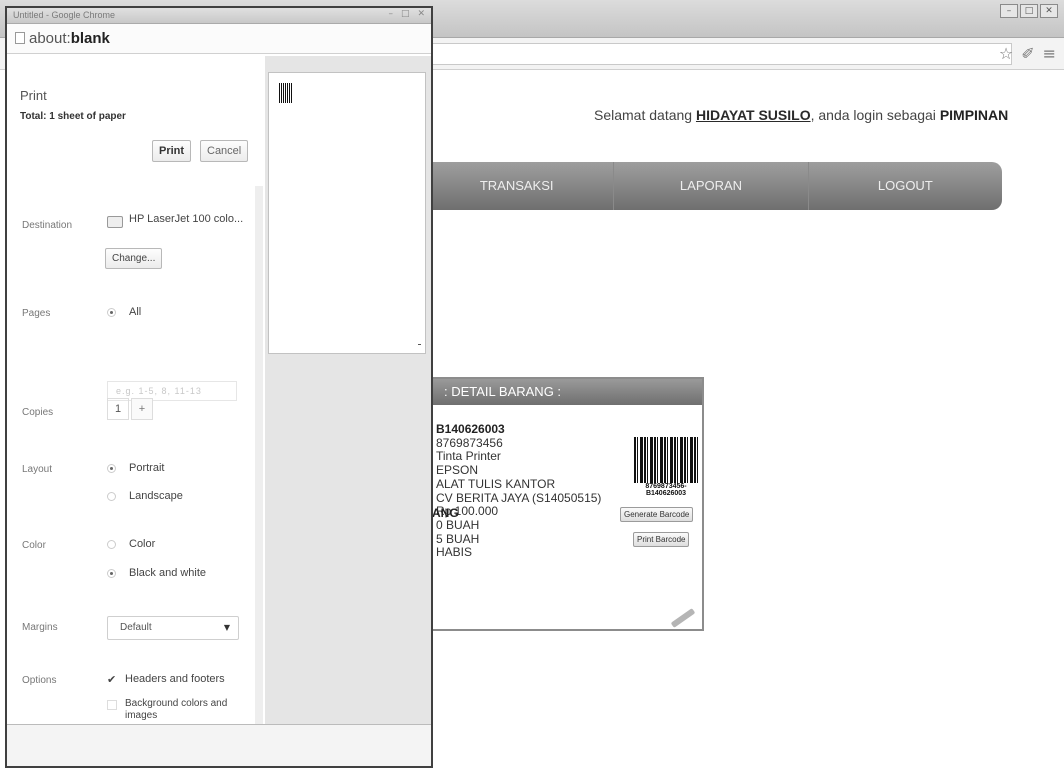  Describe the element at coordinates (661, 539) in the screenshot. I see `print-barcode-button: Print Barcode` at that location.